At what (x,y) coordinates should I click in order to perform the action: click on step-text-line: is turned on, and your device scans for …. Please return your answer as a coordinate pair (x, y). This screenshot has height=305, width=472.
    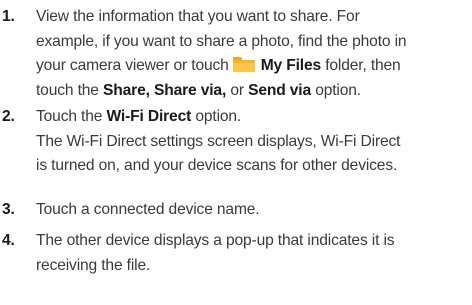
    Looking at the image, I should click on (217, 165).